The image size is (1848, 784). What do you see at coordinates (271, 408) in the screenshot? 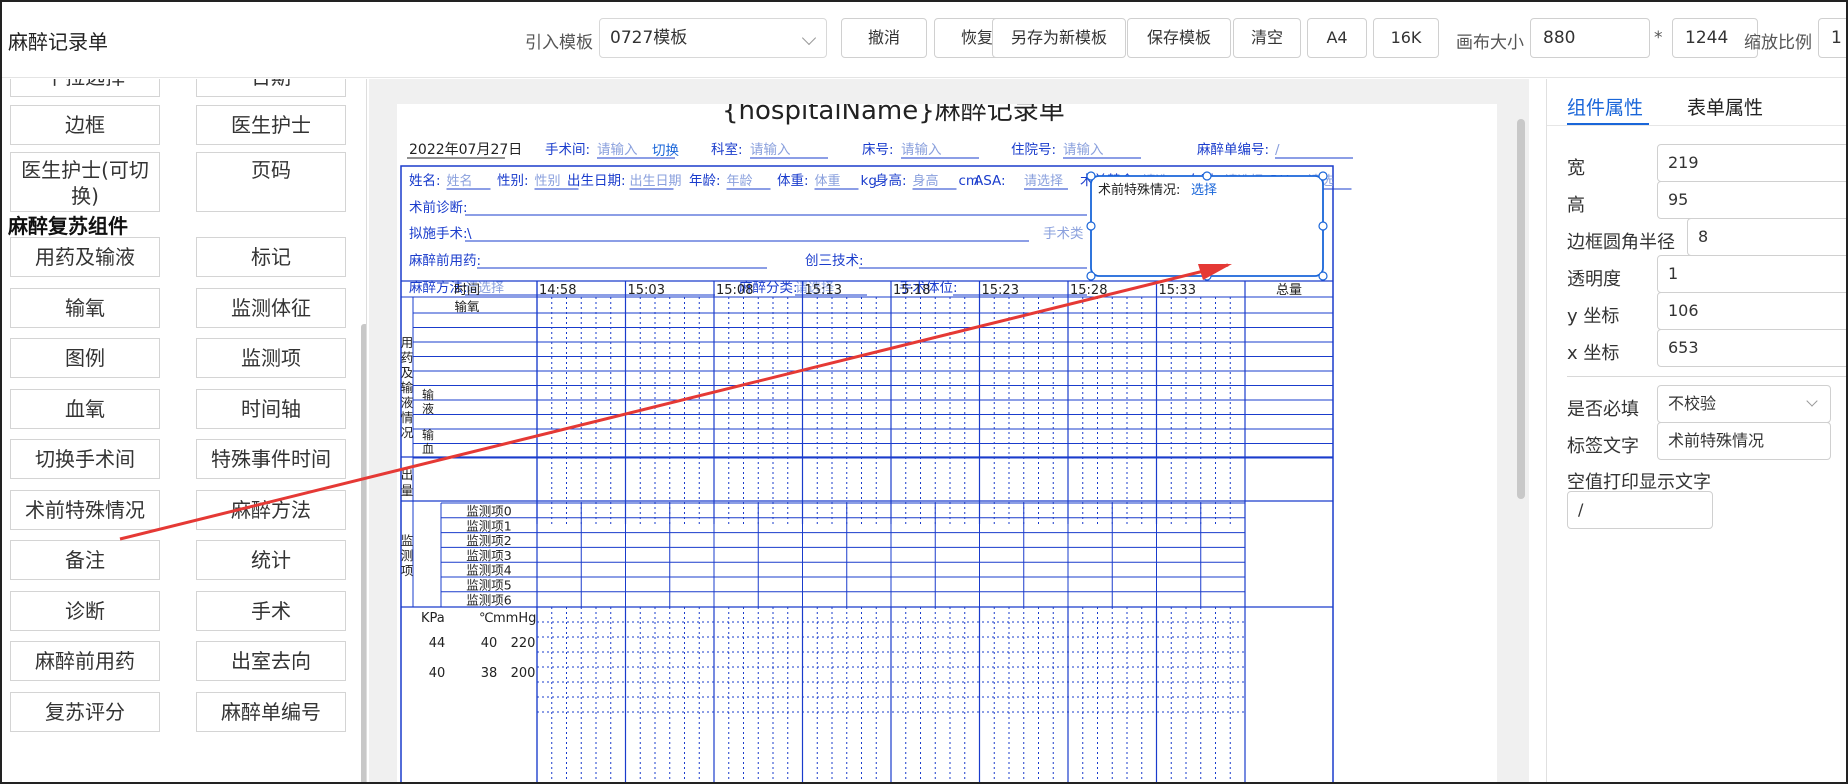
I see `component-item: 时间轴` at bounding box center [271, 408].